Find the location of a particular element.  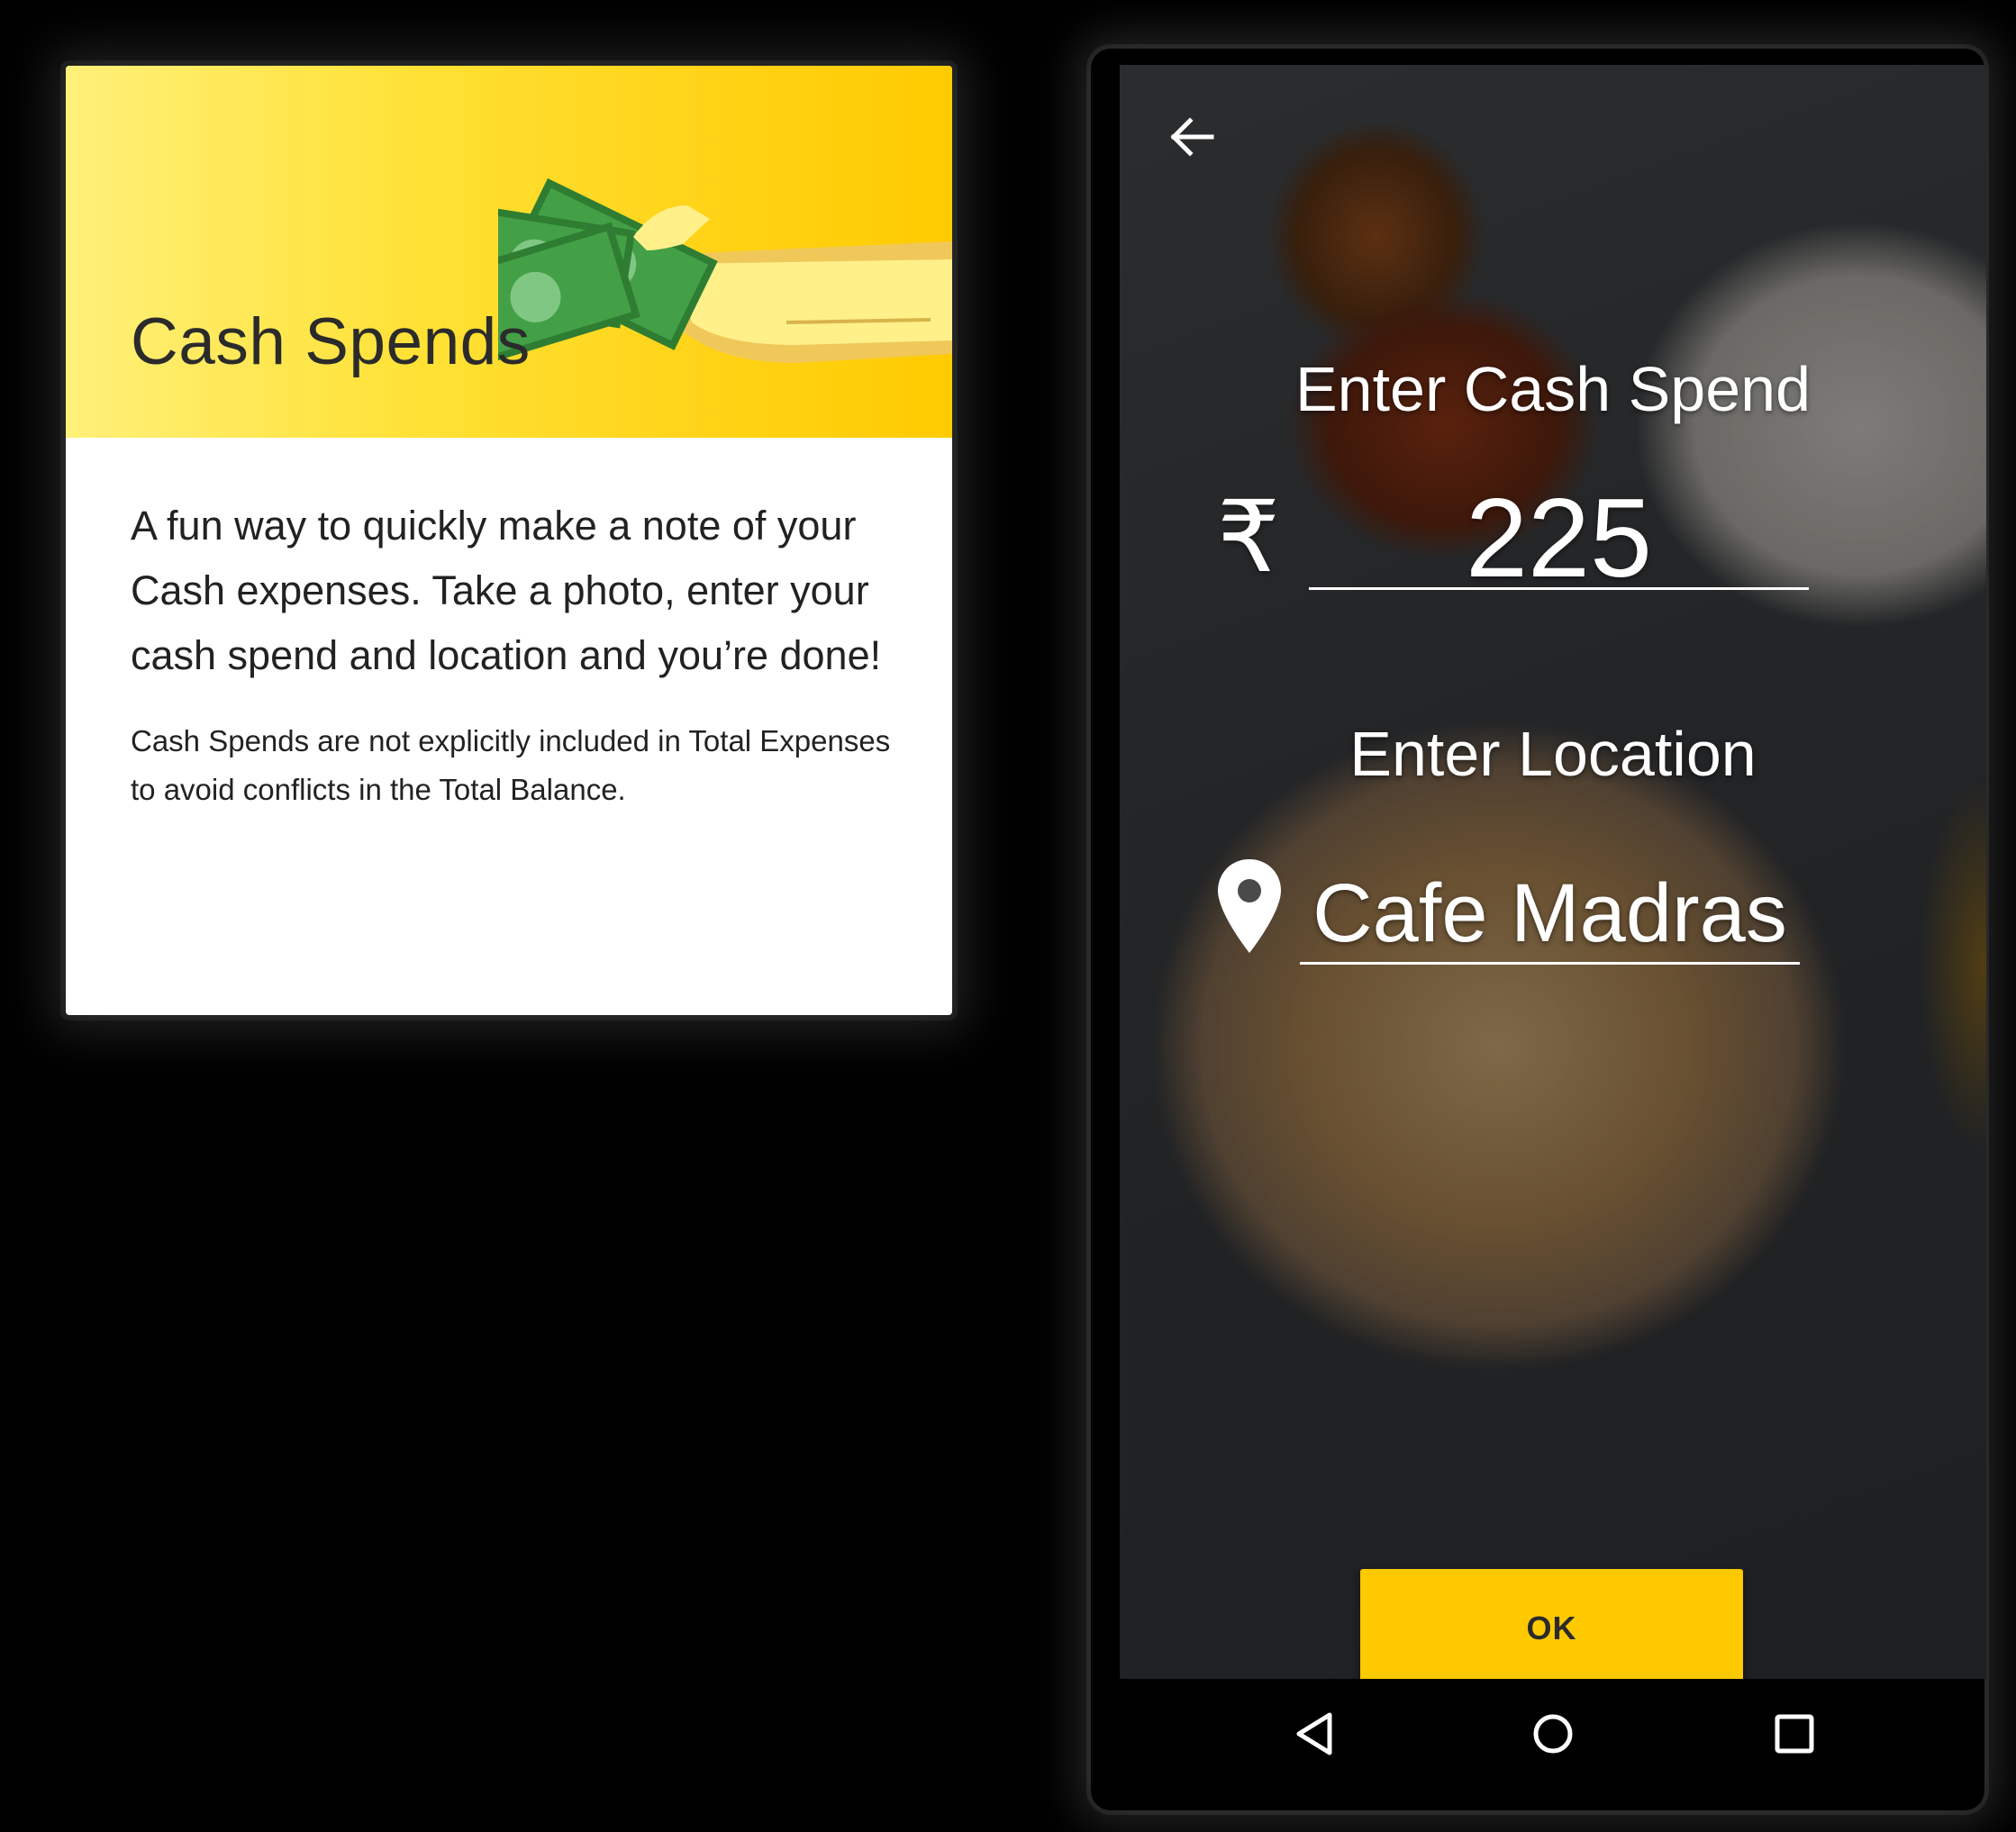

location-value: Cafe Madras is located at coordinates (1550, 913).